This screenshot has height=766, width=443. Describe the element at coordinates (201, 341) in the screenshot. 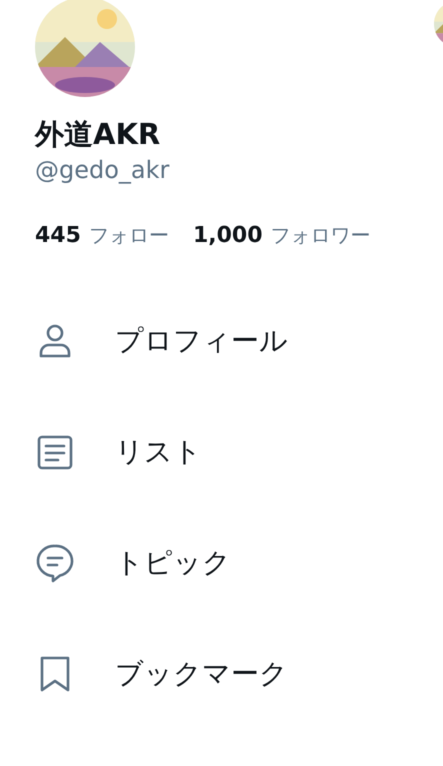

I see `menu-item: プロフィール` at that location.